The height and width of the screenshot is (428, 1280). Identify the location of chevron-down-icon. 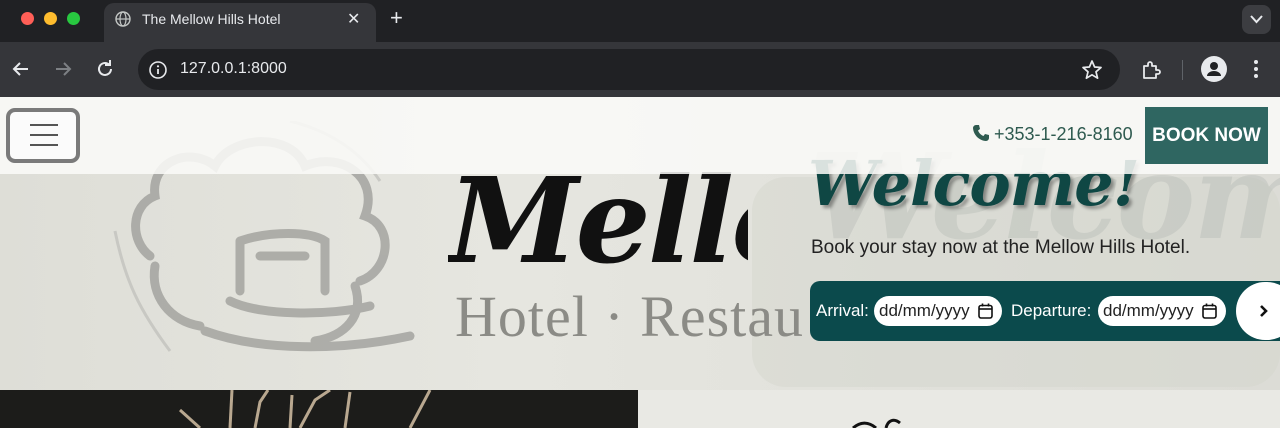
(1256, 19).